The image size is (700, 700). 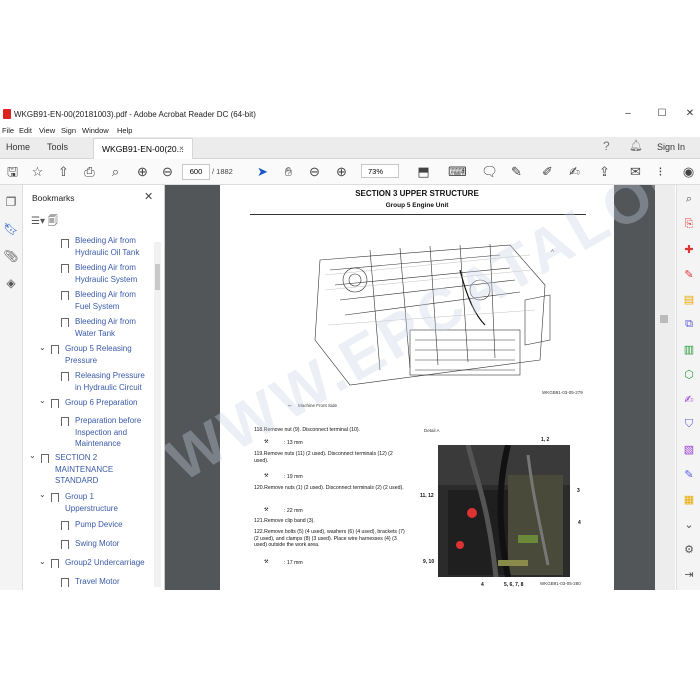 I want to click on bookmark-icon: 🔖︎, so click(x=11, y=230).